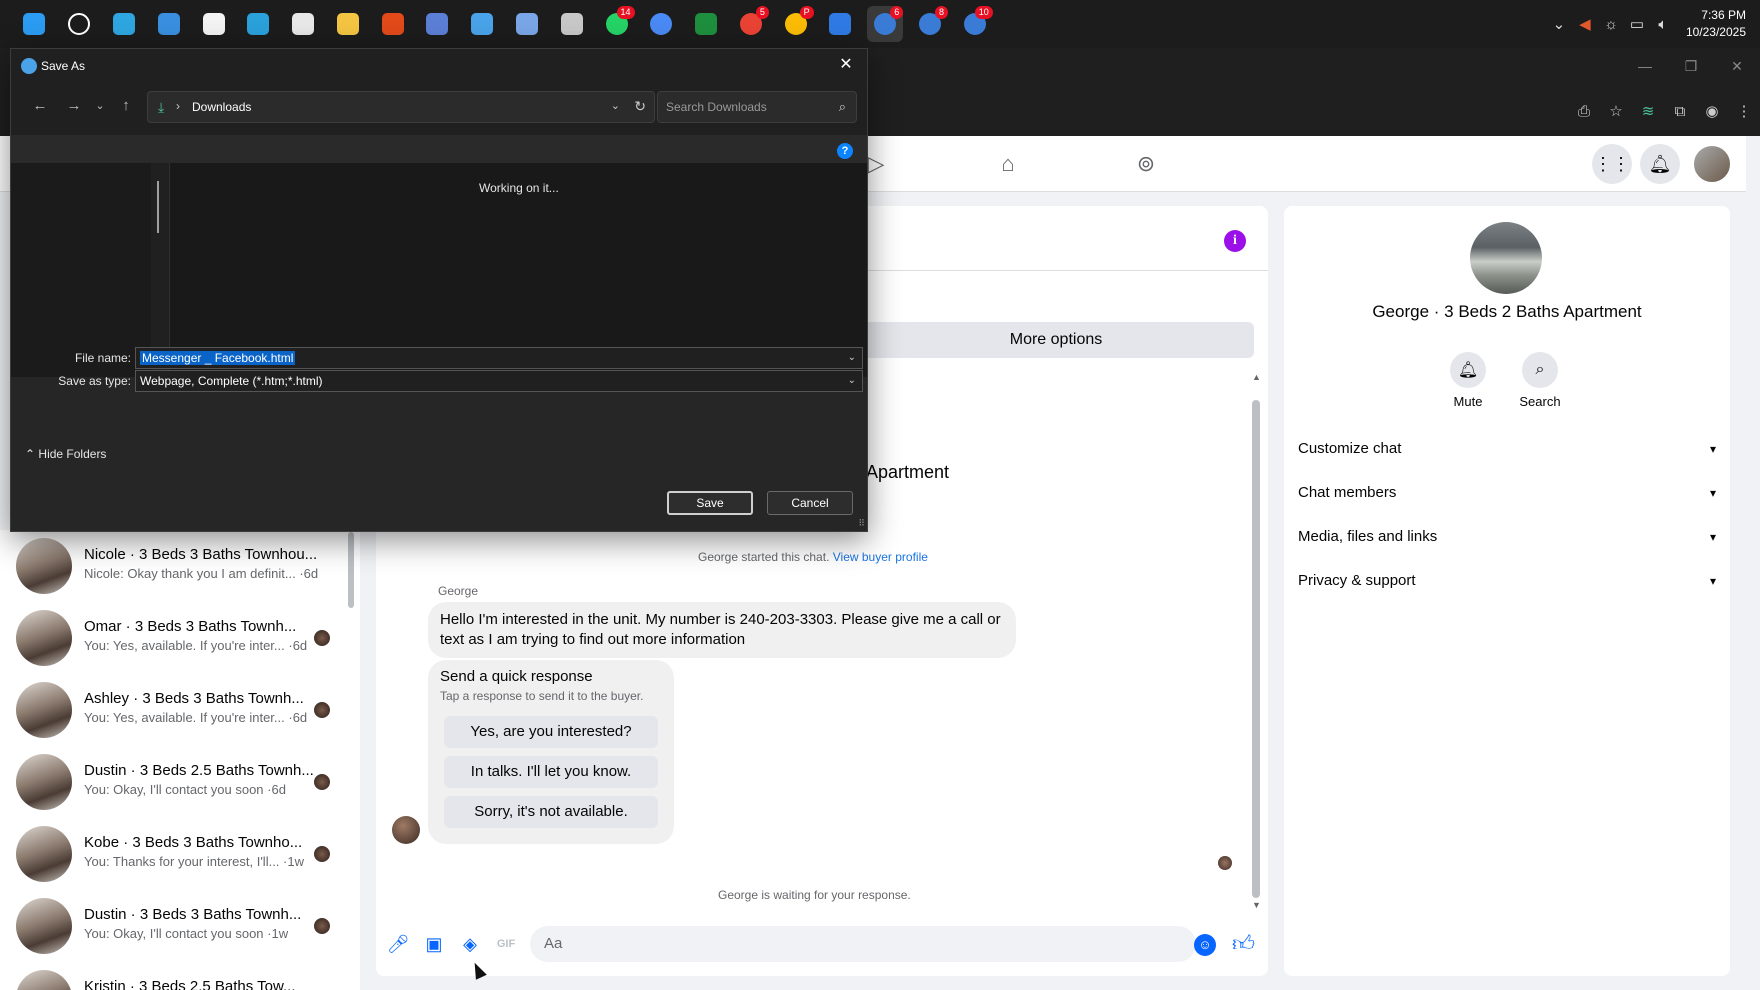 Image resolution: width=1760 pixels, height=990 pixels. What do you see at coordinates (1645, 66) in the screenshot?
I see `minimize-icon: —` at bounding box center [1645, 66].